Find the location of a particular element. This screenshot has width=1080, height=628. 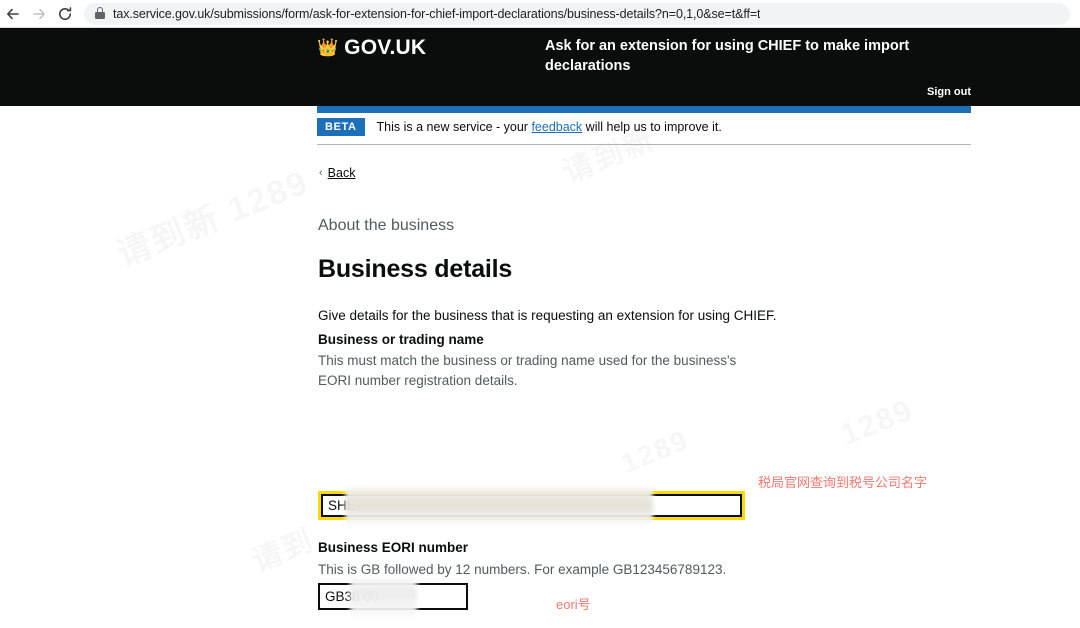

background-watermark: 请到 is located at coordinates (282, 548).